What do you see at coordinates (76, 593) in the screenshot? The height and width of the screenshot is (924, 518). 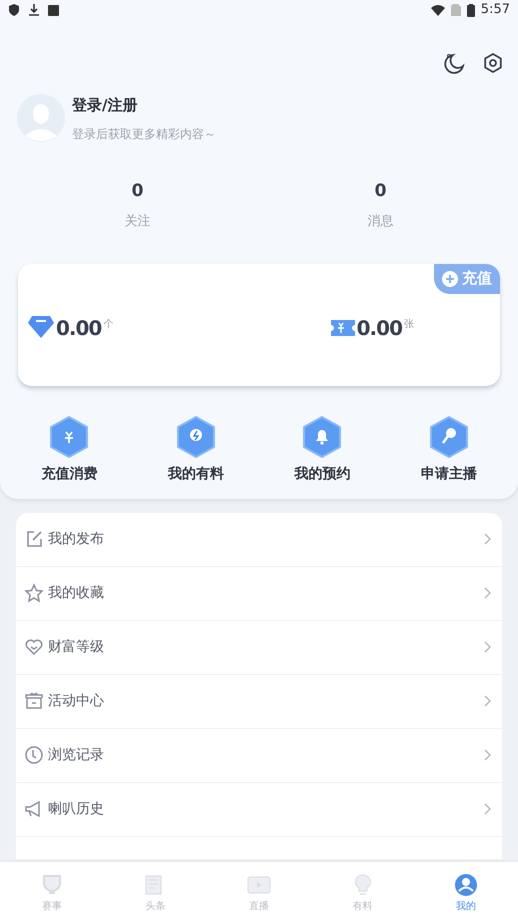 I see `menu-label: 我的收藏` at bounding box center [76, 593].